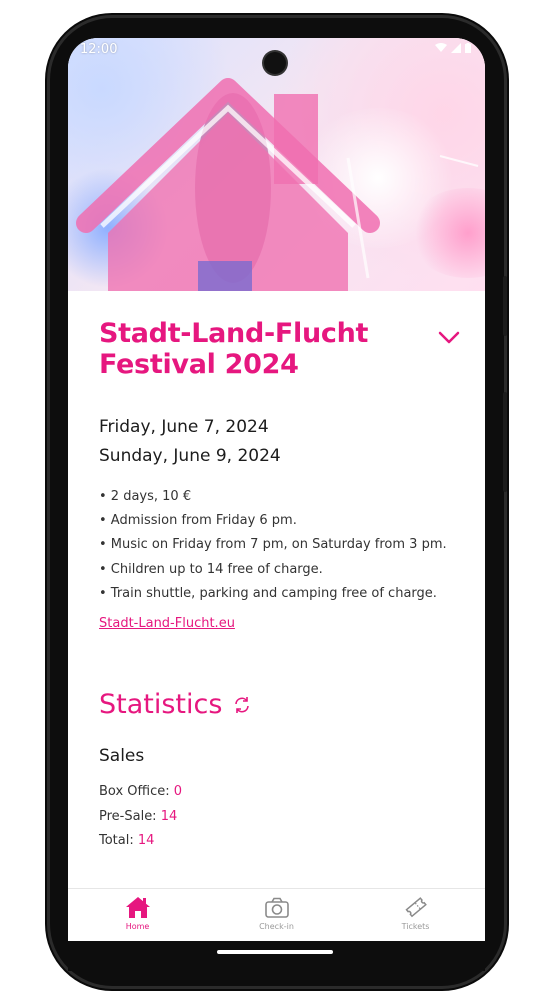 Image resolution: width=550 pixels, height=1000 pixels. I want to click on event-title-line1: Stadt-Land-Flucht, so click(234, 333).